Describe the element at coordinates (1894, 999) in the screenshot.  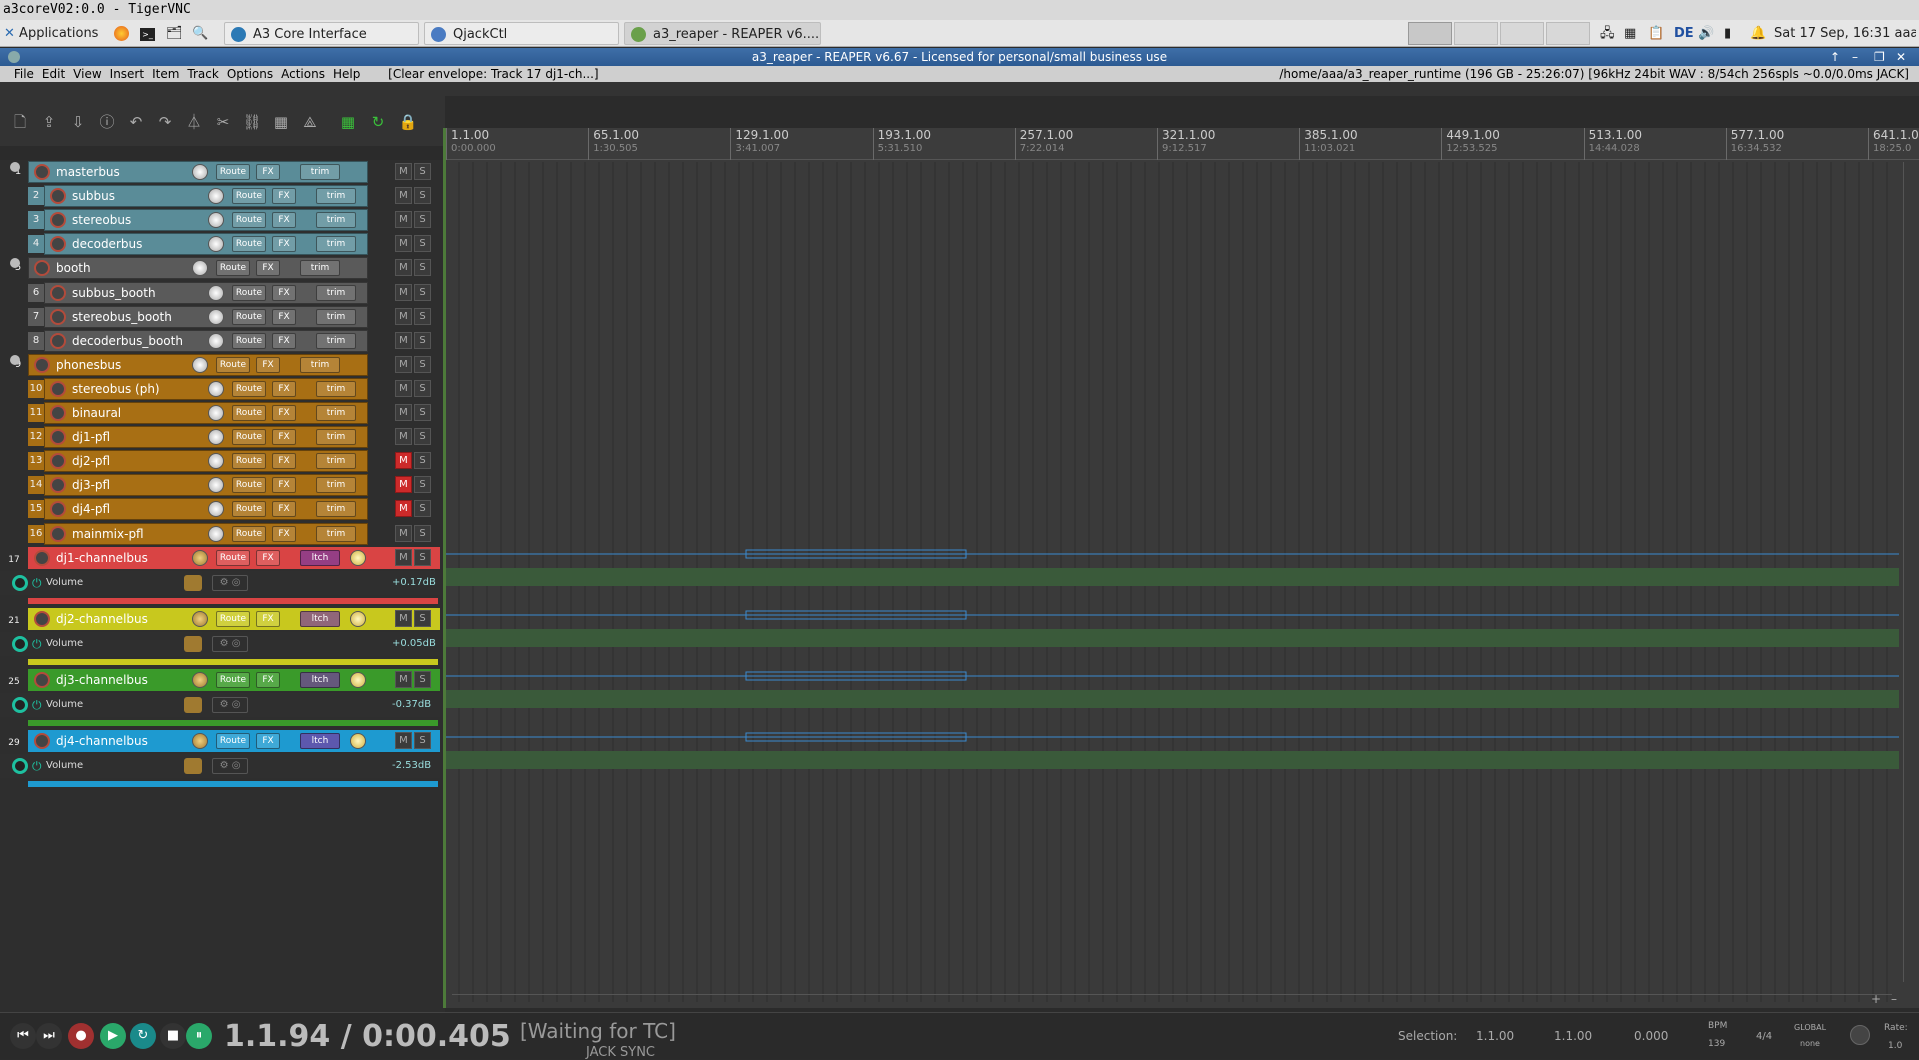
I see `zoom-out-icon: –` at that location.